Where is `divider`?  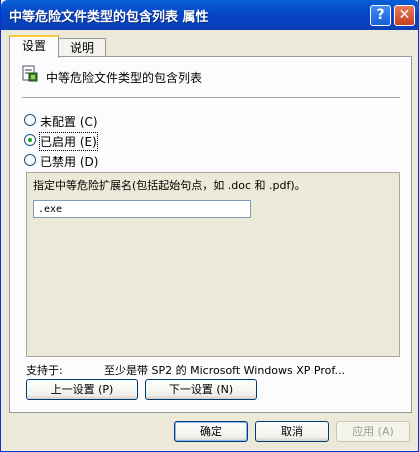
divider is located at coordinates (211, 98).